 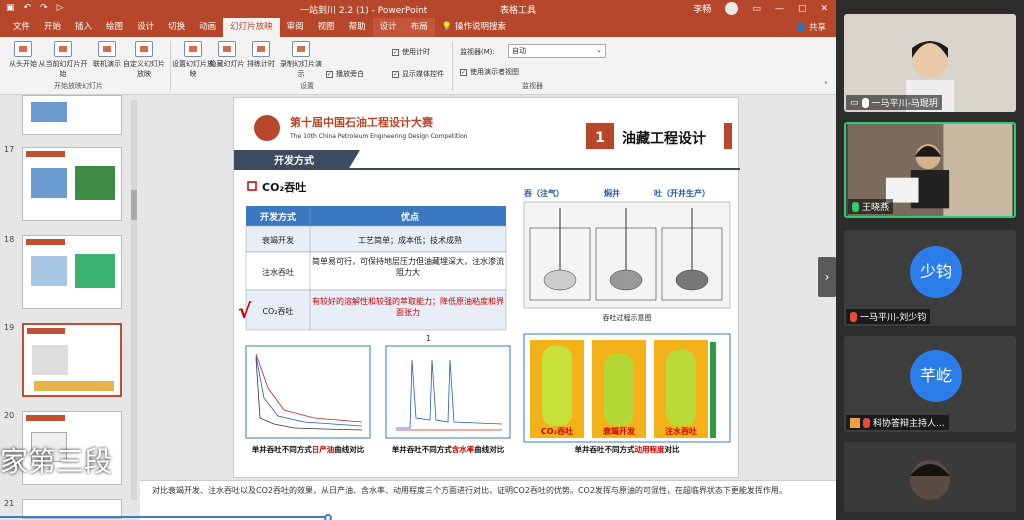 What do you see at coordinates (802, 9) in the screenshot?
I see `maximize-icon: □` at bounding box center [802, 9].